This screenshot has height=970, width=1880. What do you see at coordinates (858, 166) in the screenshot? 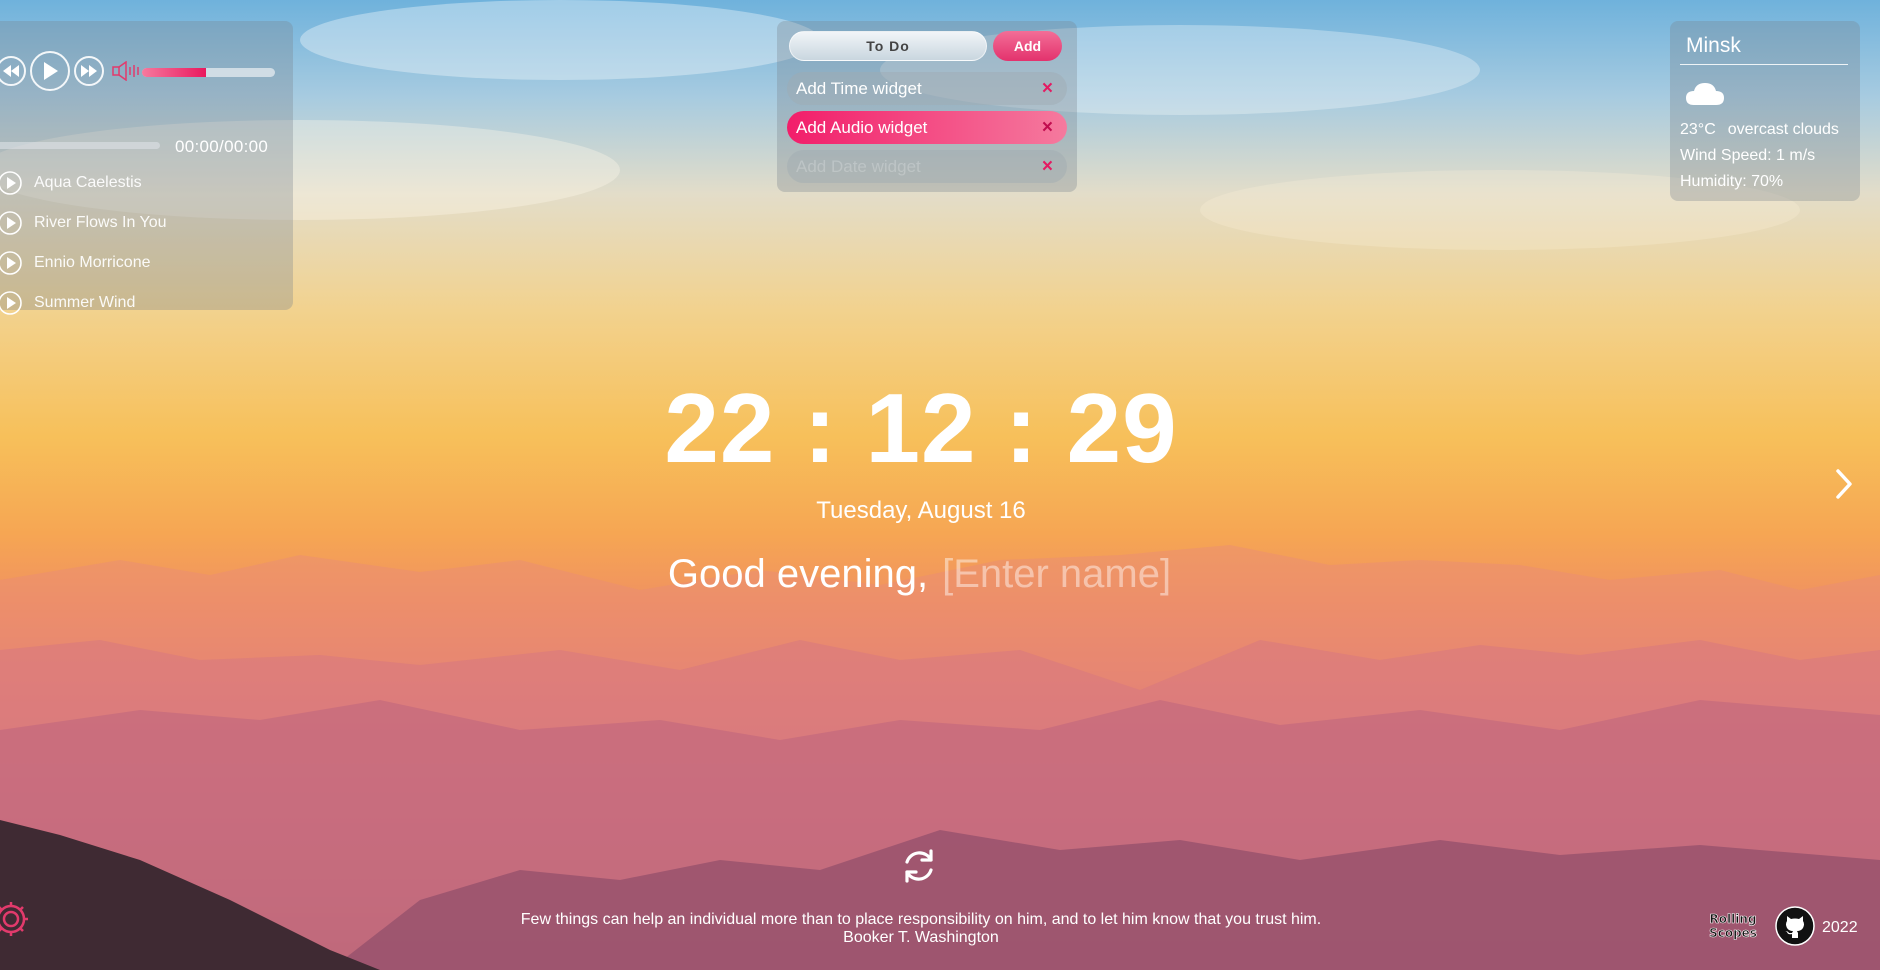
I see `todo-item-text: Add Date widget` at bounding box center [858, 166].